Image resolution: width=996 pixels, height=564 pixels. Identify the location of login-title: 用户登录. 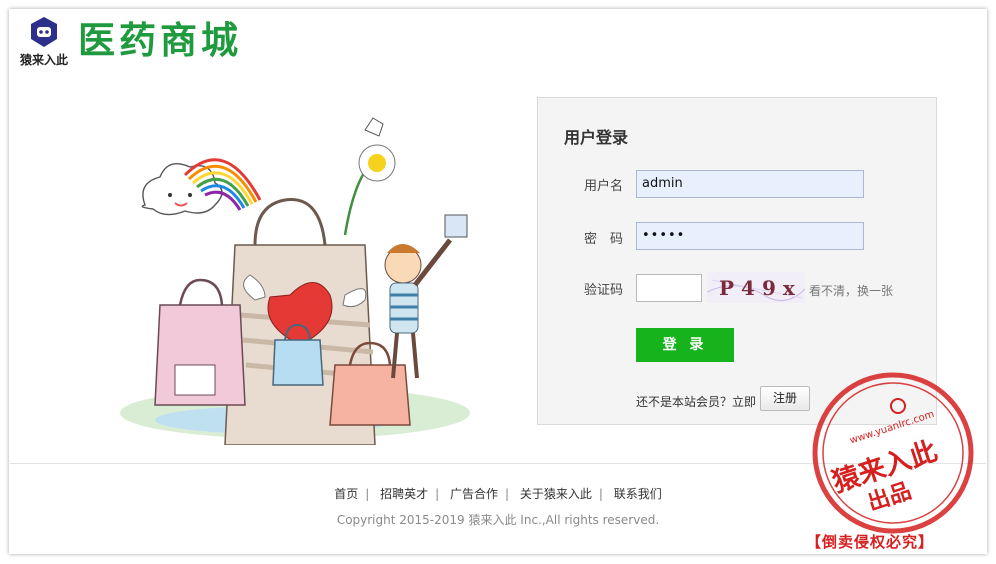
(596, 137).